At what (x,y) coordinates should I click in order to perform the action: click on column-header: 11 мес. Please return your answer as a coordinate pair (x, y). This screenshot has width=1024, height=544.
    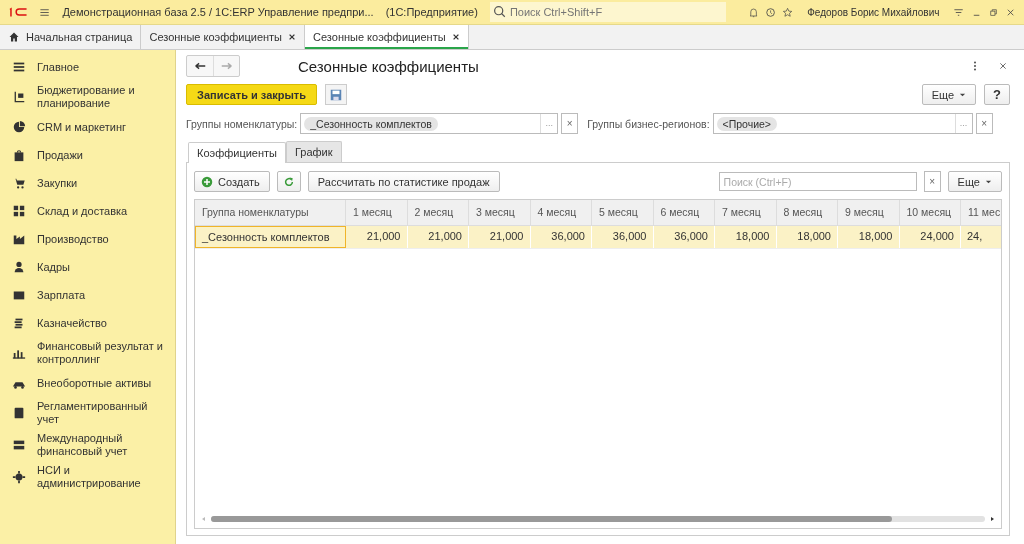
    Looking at the image, I should click on (981, 212).